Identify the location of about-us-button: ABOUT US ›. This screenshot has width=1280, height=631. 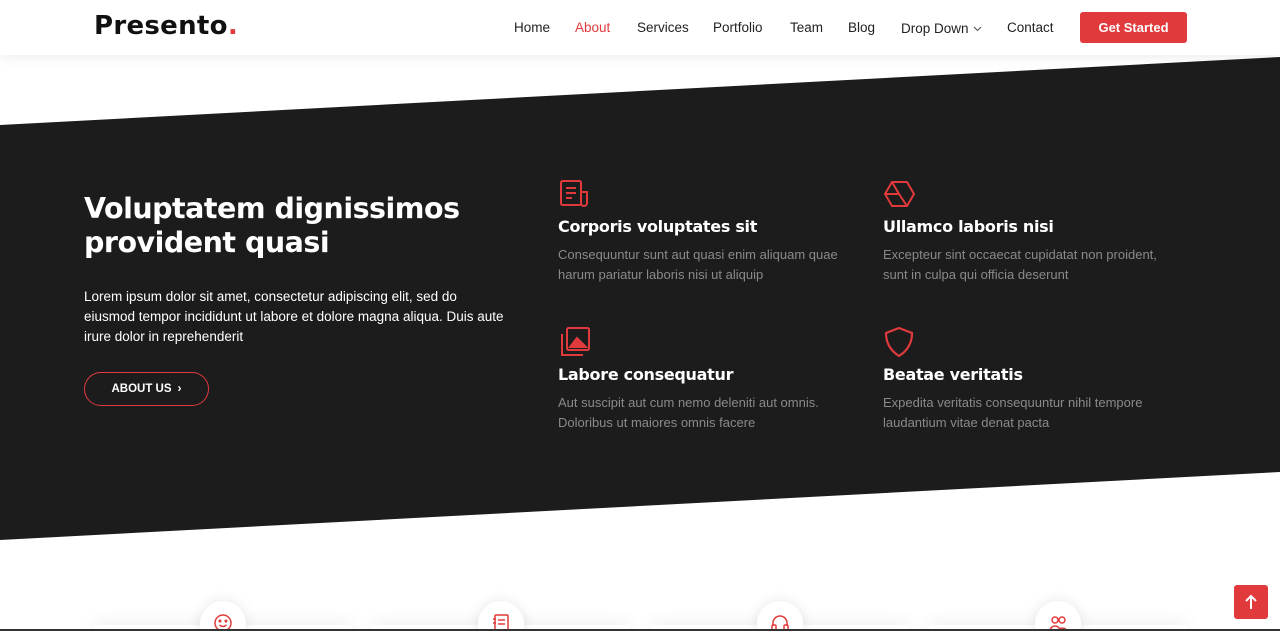
(146, 389).